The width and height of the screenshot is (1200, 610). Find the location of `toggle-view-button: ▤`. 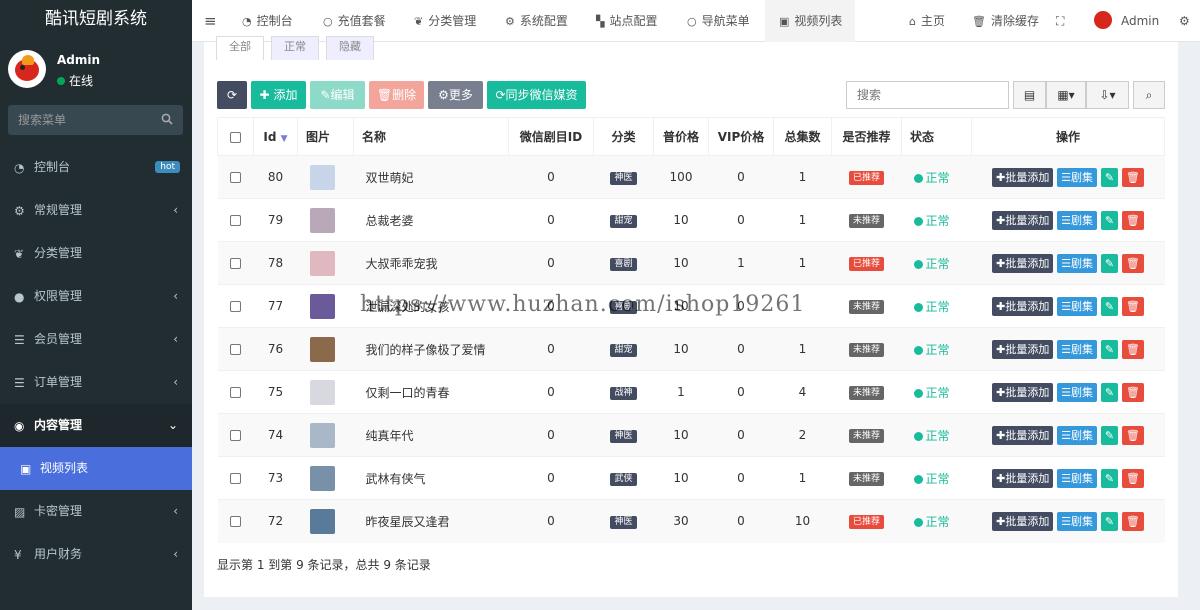

toggle-view-button: ▤ is located at coordinates (1029, 95).